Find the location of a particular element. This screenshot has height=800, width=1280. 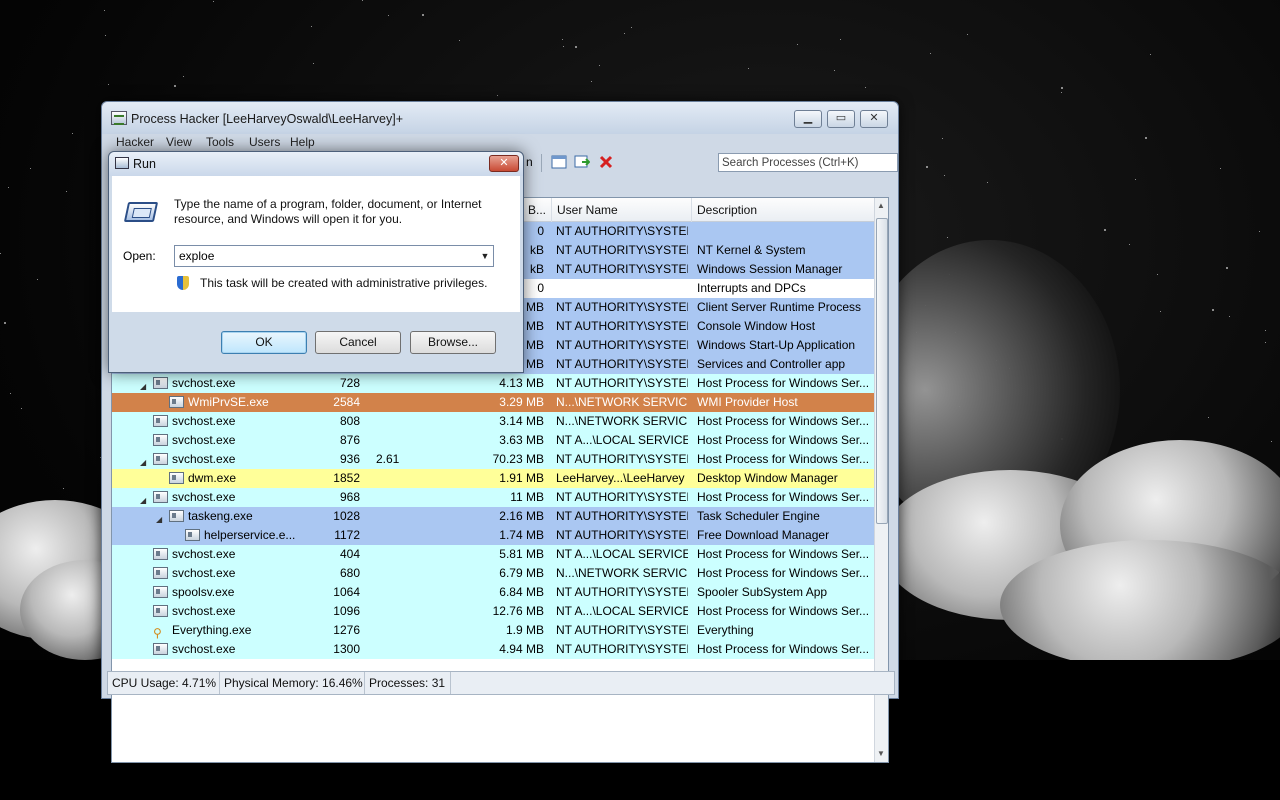

process-name: taskeng.exe is located at coordinates (220, 516).